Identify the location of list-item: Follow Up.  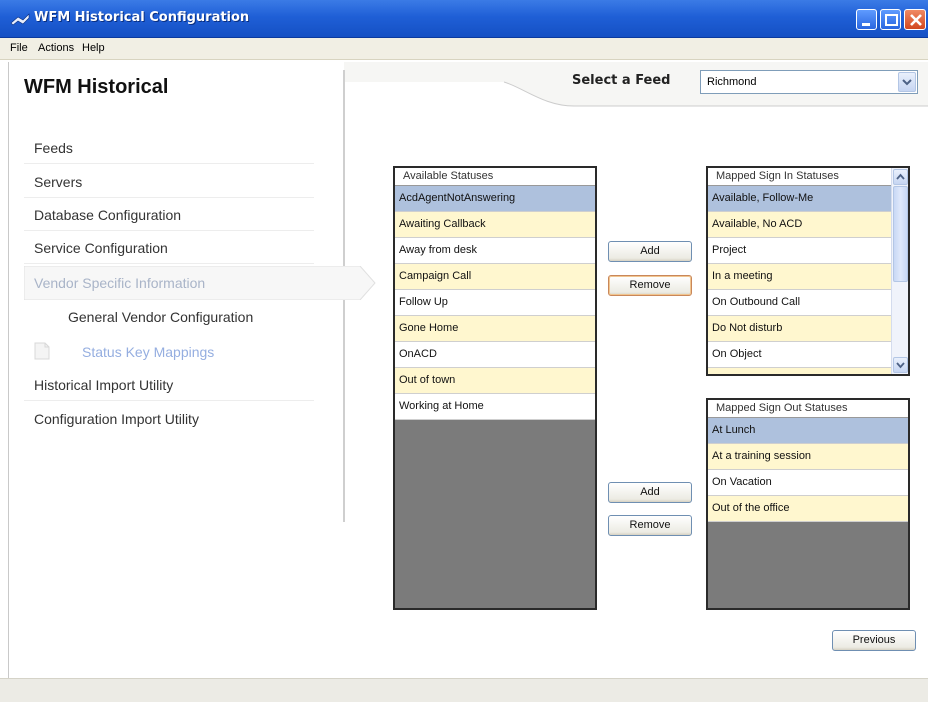
(495, 303).